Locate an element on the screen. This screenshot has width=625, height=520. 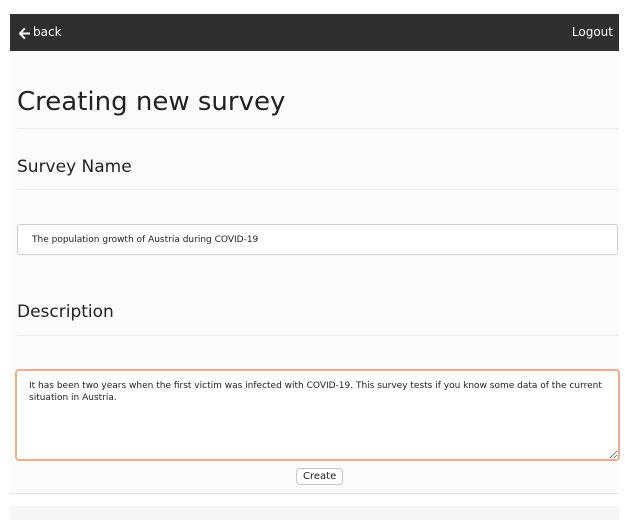
page-title: Creating new survey is located at coordinates (151, 102).